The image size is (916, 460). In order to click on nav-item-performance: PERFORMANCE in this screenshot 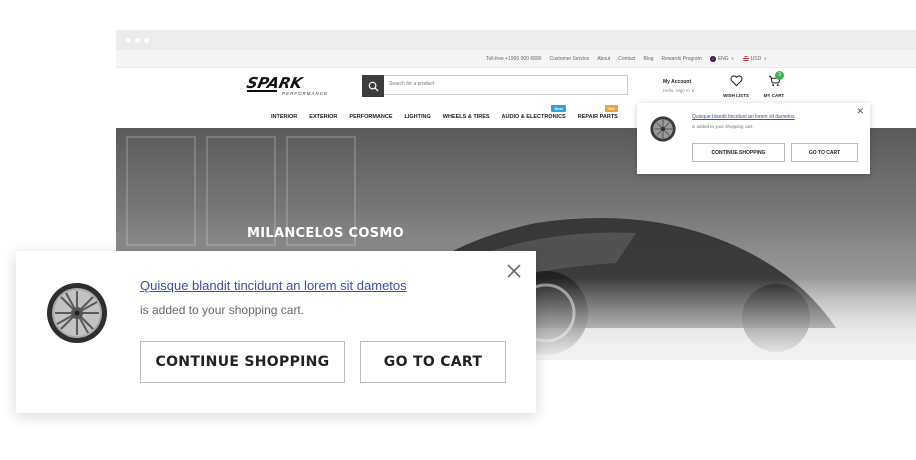, I will do `click(370, 117)`.